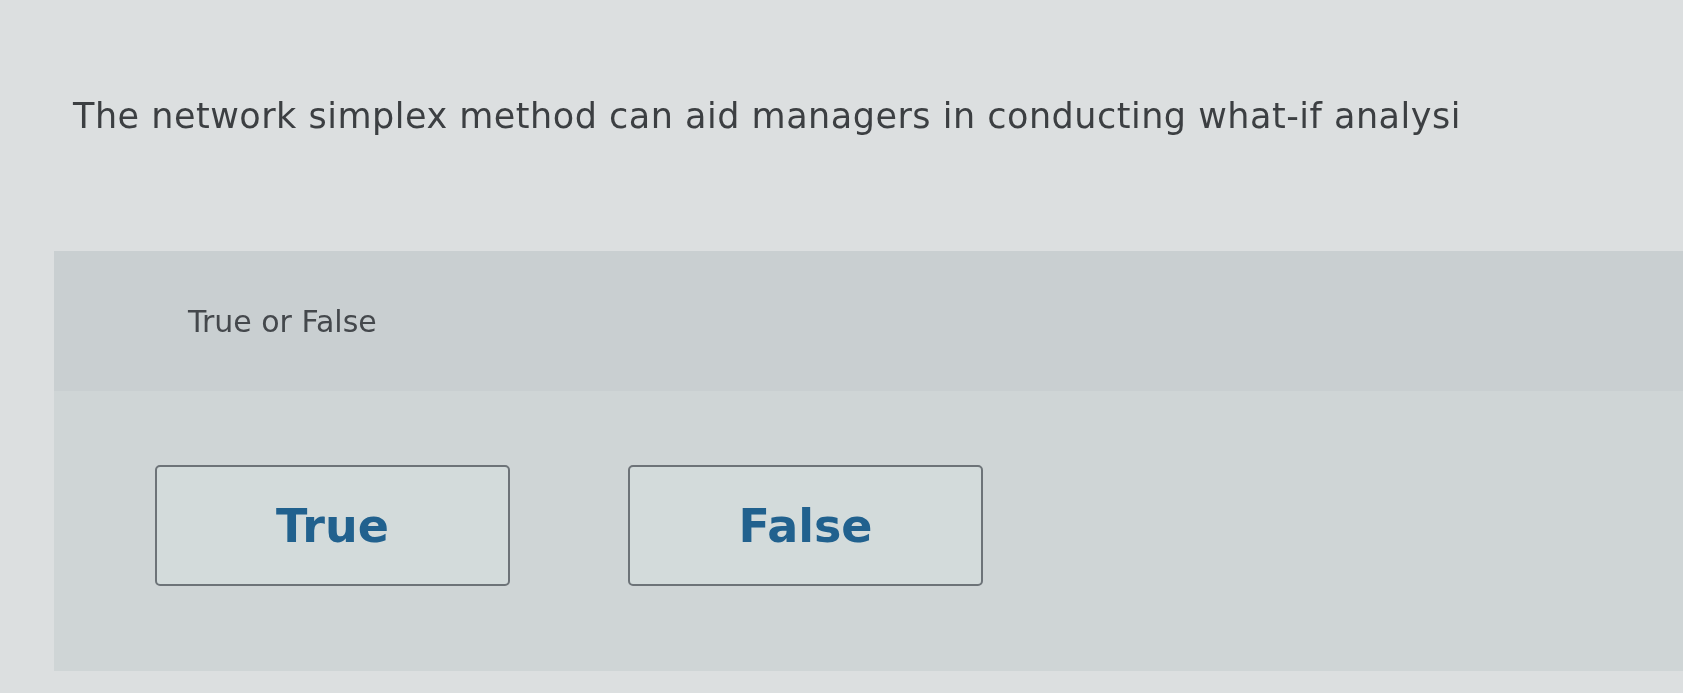  I want to click on question-text: The network simplex method can aid managers in conducting what-if analysi, so click(767, 115).